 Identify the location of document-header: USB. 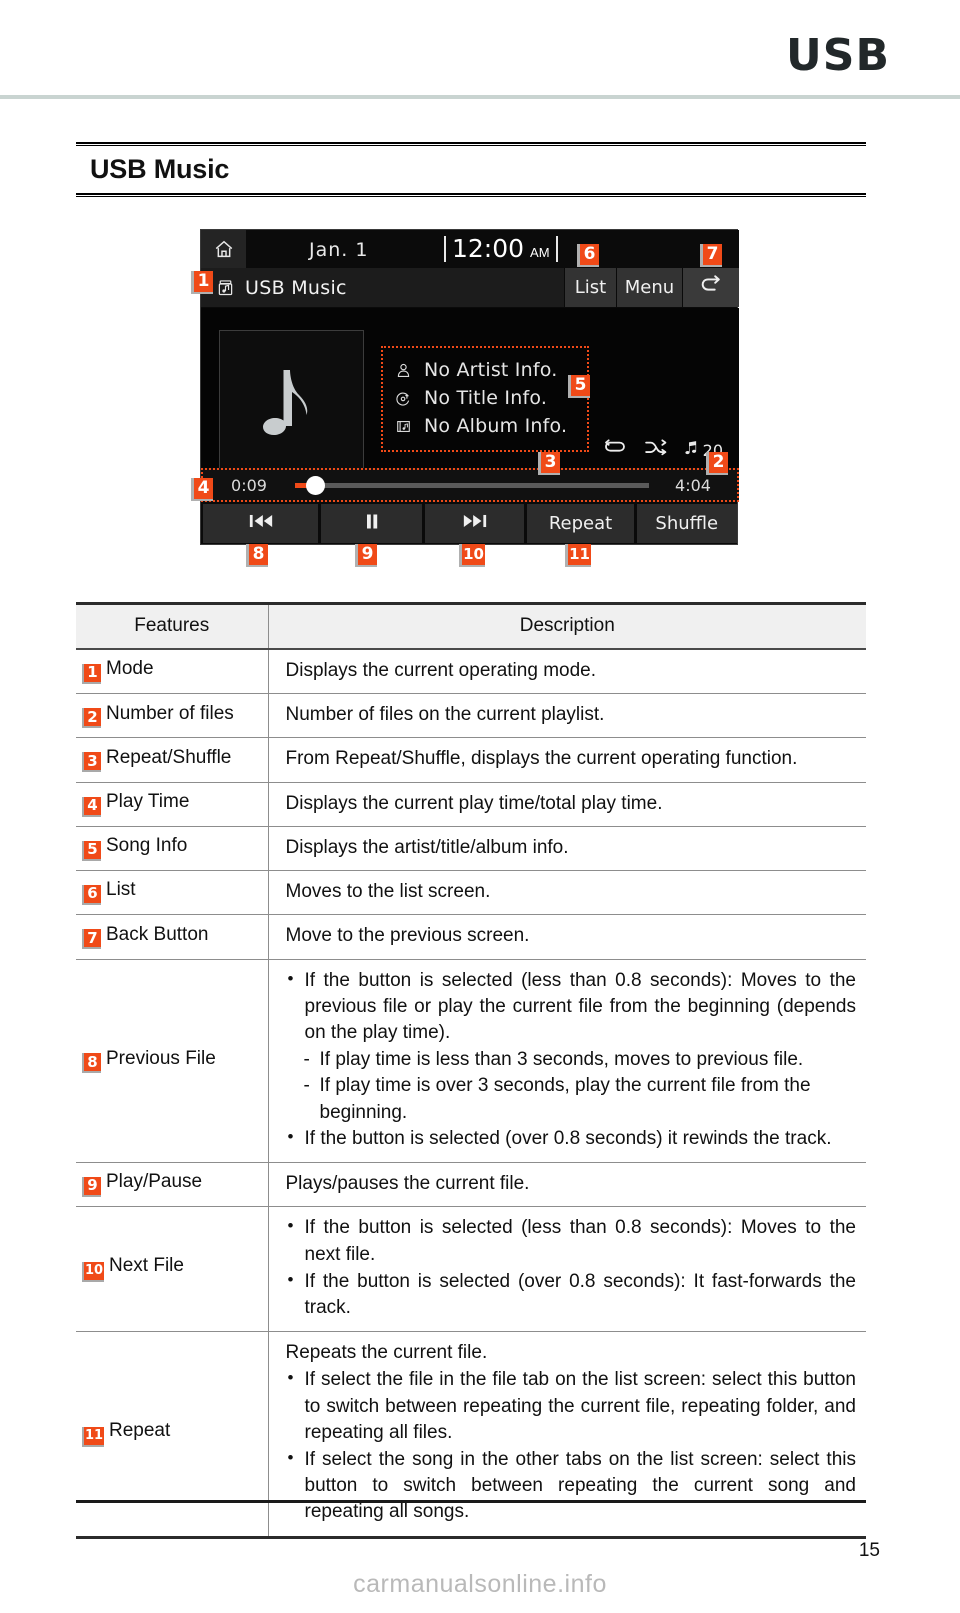
(480, 50).